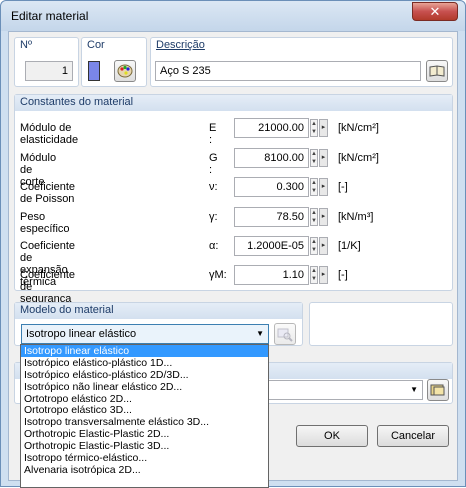 The image size is (466, 488). I want to click on elasticity-unit: [kN/cm²], so click(358, 128).